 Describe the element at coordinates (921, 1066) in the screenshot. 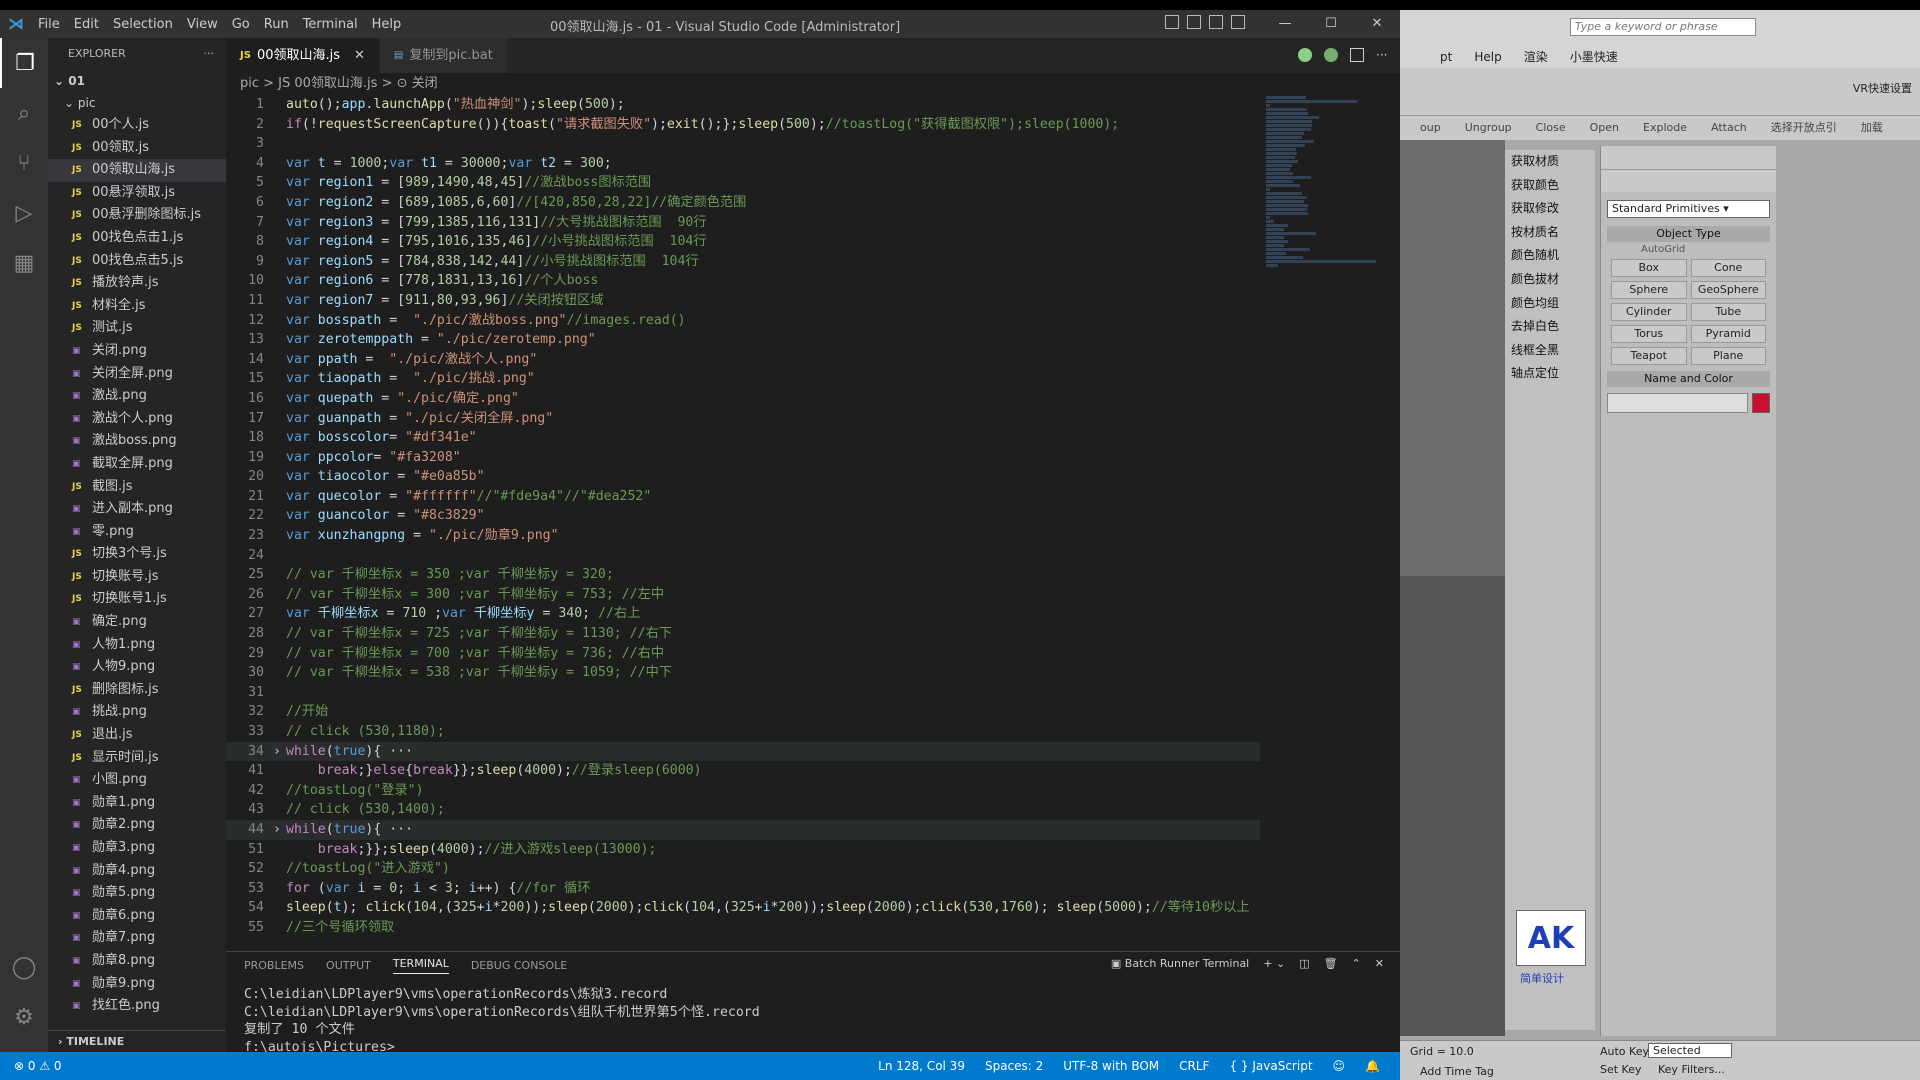

I see `cursor-position: Ln 128, Col 39` at that location.